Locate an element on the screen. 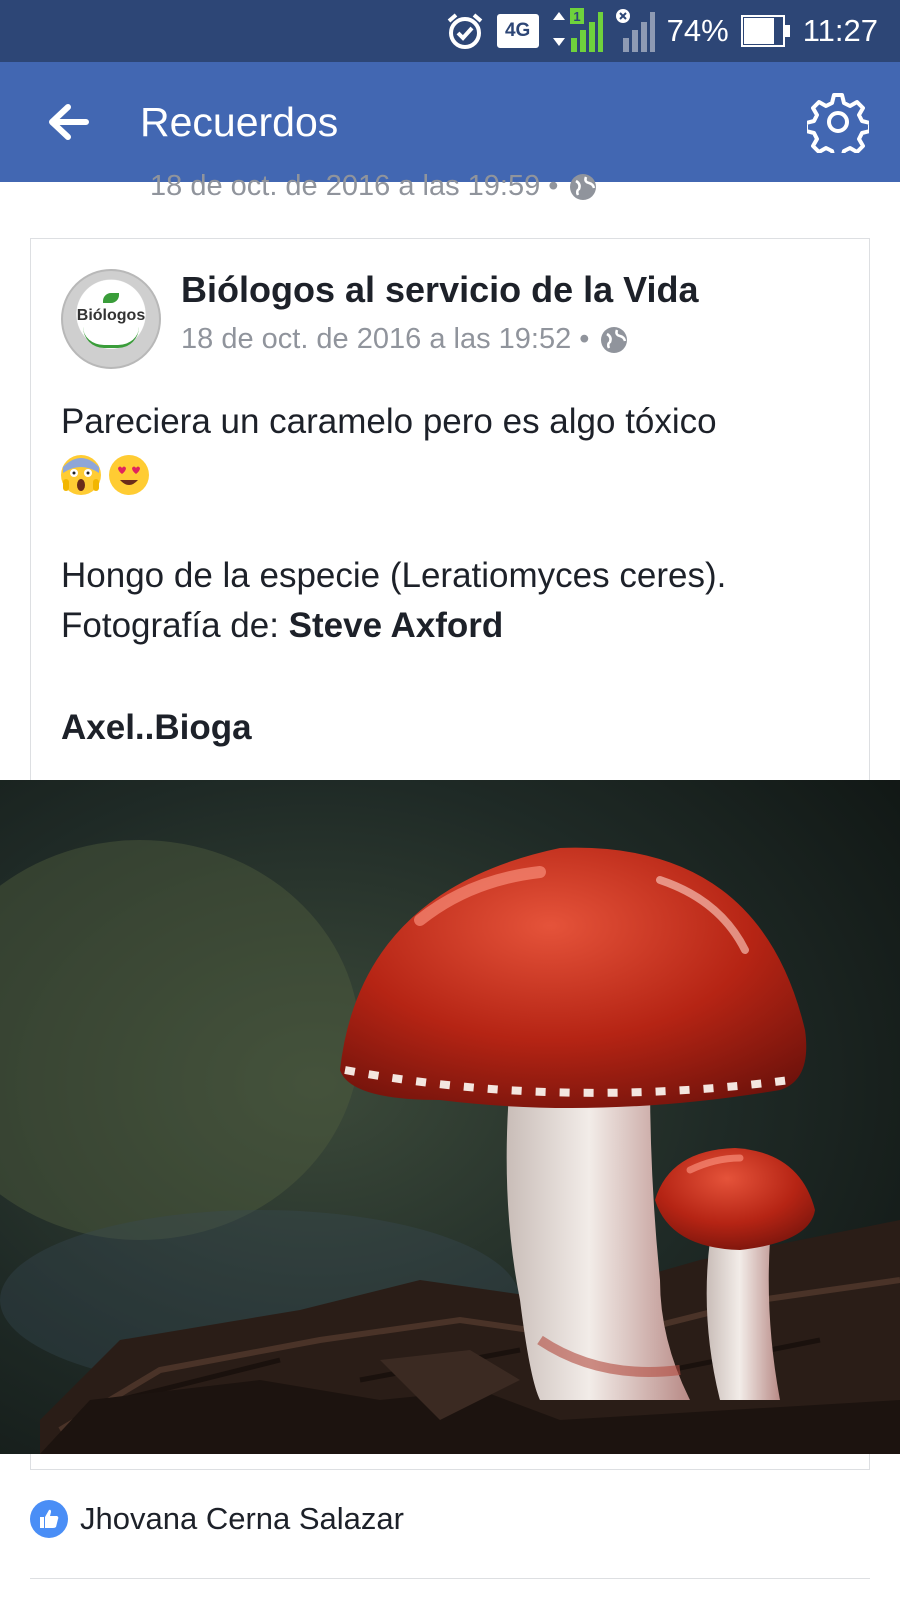  scream-emoji-icon is located at coordinates (81, 475).